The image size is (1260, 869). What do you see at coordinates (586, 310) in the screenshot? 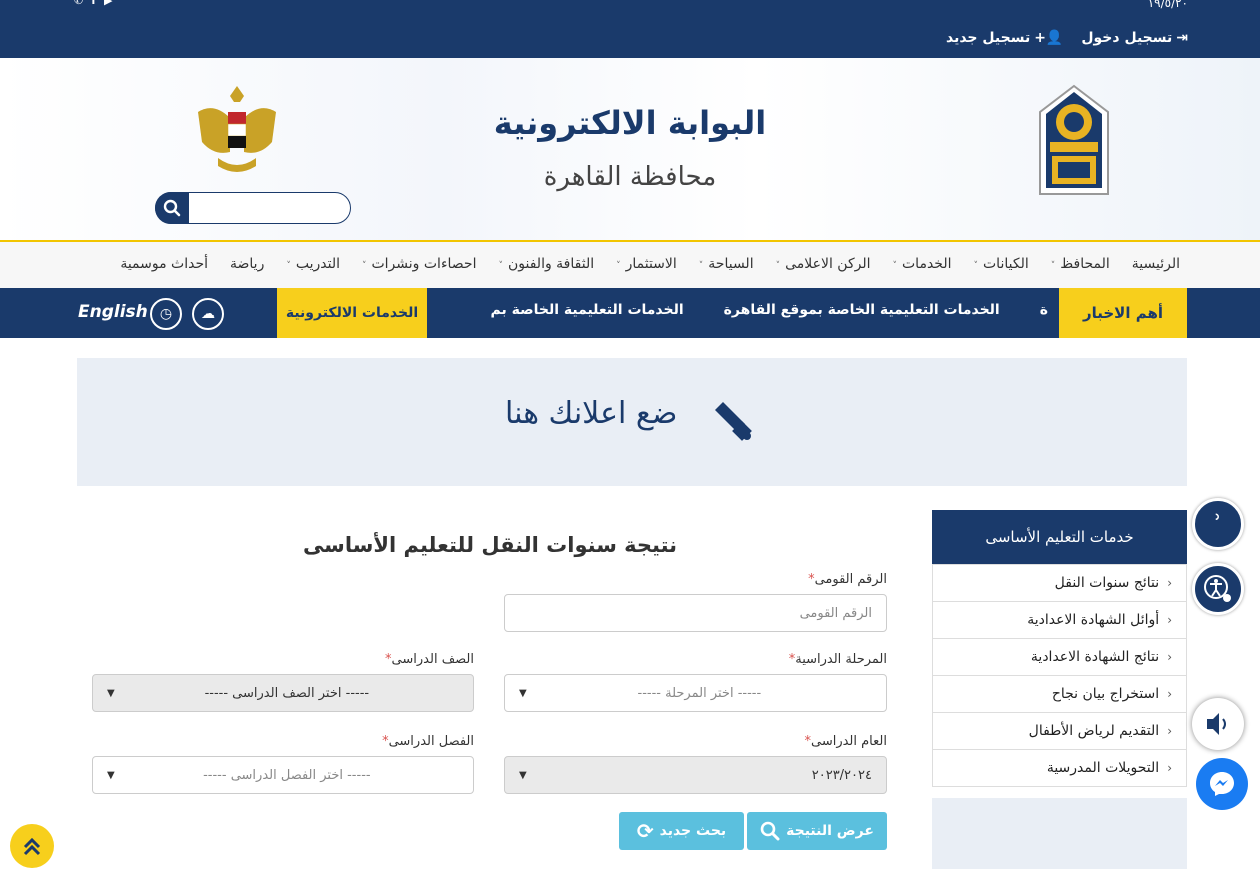
I see `news-item: الخدمات التعليمية الخاصة بم` at bounding box center [586, 310].